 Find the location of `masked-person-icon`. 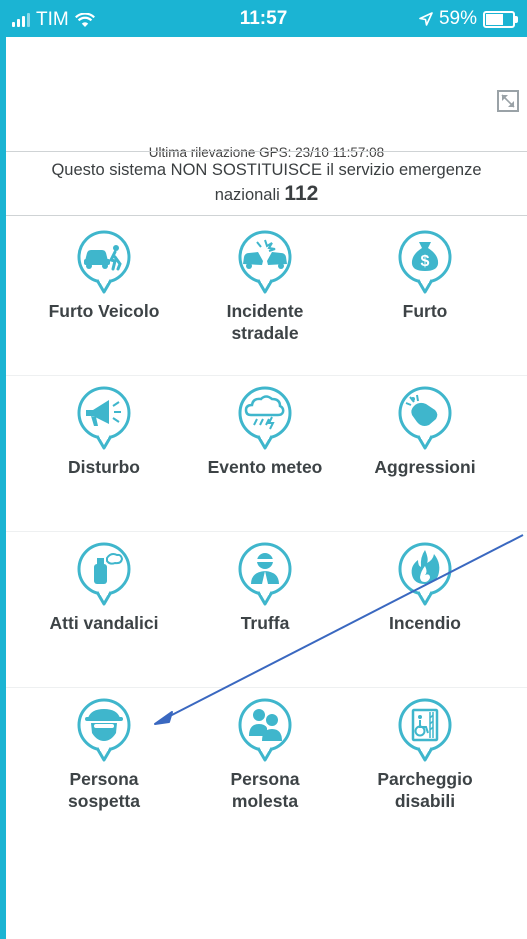

masked-person-icon is located at coordinates (265, 574).